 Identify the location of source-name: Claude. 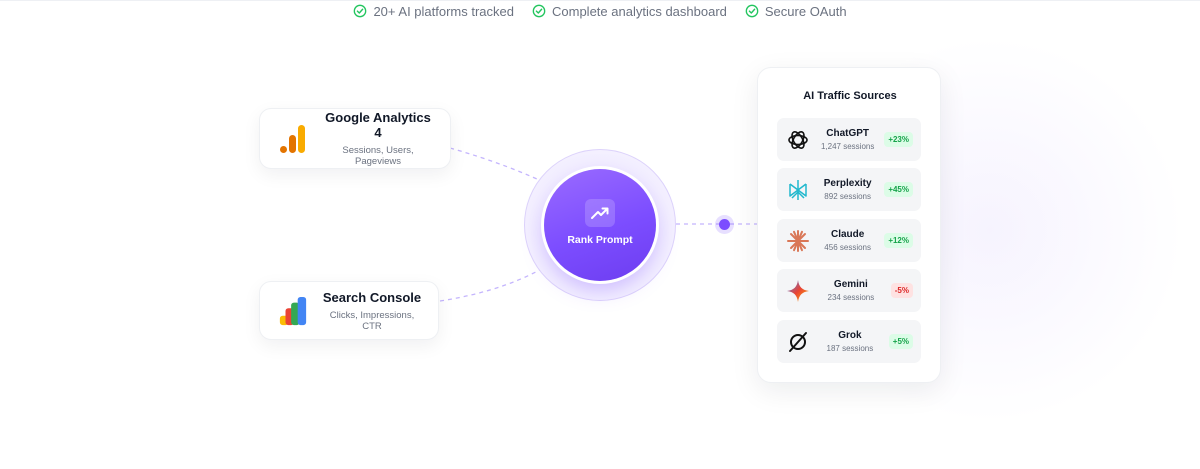
(847, 234).